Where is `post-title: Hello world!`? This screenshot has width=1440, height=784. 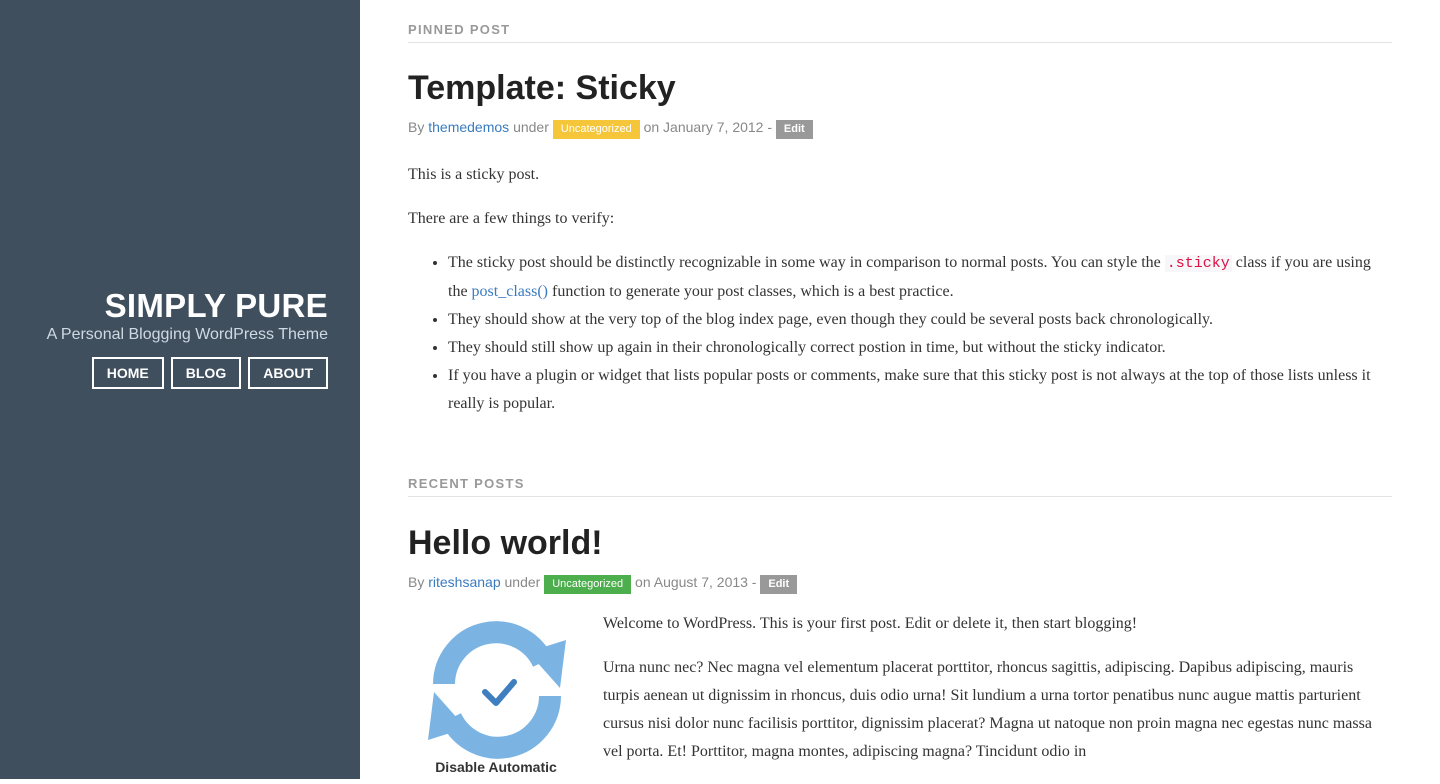
post-title: Hello world! is located at coordinates (900, 543).